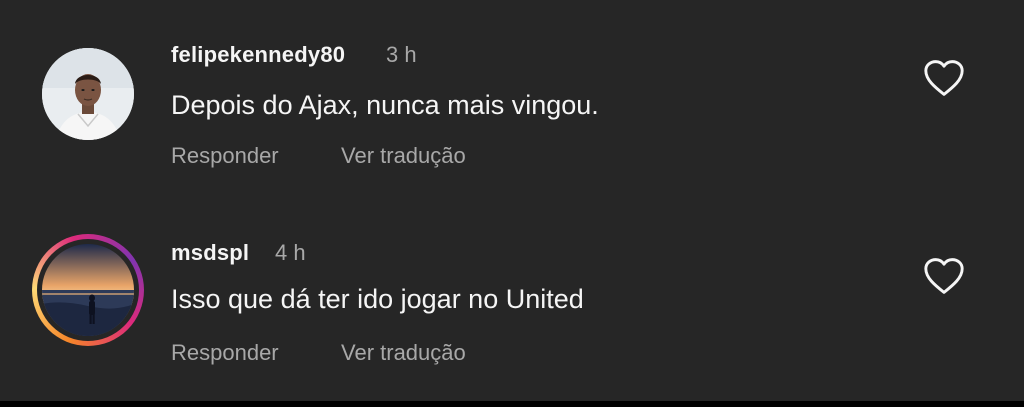 This screenshot has width=1024, height=407. What do you see at coordinates (385, 105) in the screenshot?
I see `comment-text: Depois do Ajax, nunca mais vingou.` at bounding box center [385, 105].